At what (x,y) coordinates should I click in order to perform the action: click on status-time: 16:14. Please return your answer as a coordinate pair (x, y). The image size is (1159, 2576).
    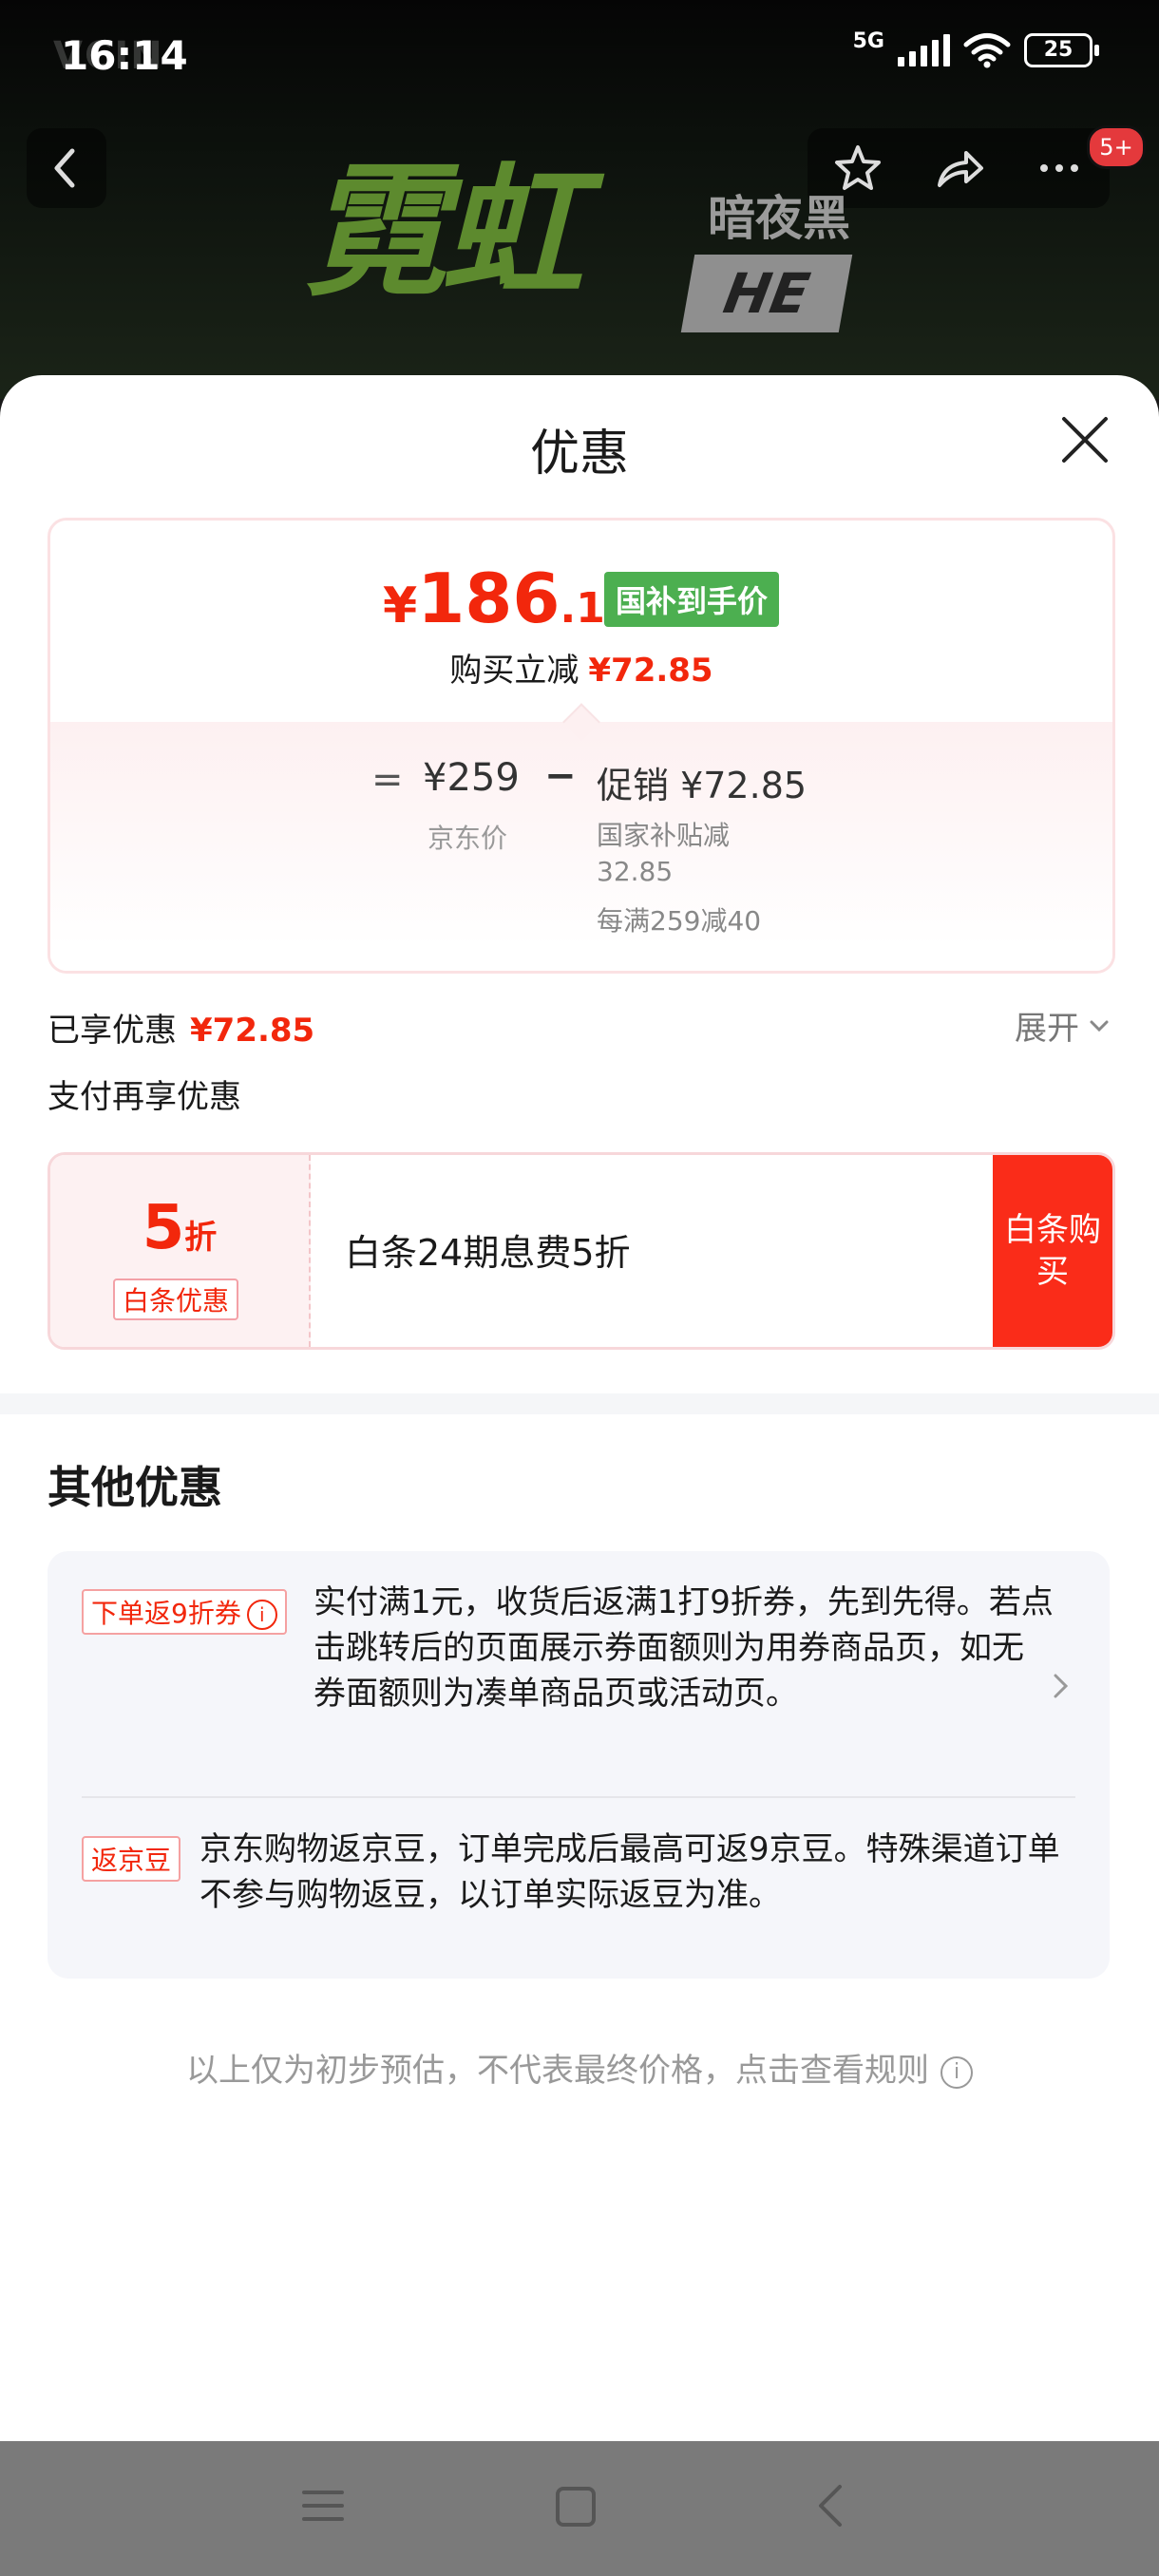
    Looking at the image, I should click on (124, 55).